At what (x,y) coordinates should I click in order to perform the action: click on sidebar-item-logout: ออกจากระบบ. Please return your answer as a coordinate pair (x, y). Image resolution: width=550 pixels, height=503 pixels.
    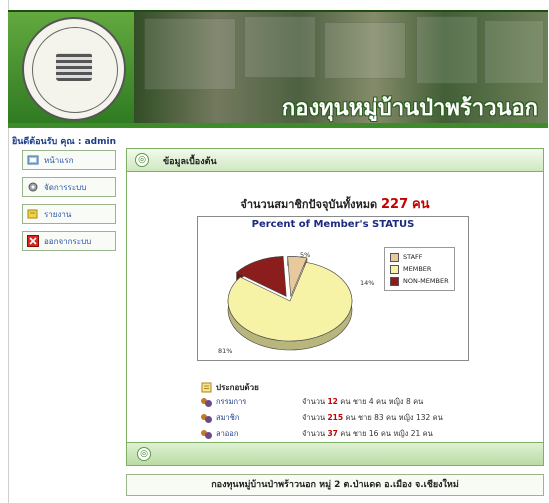
    Looking at the image, I should click on (69, 241).